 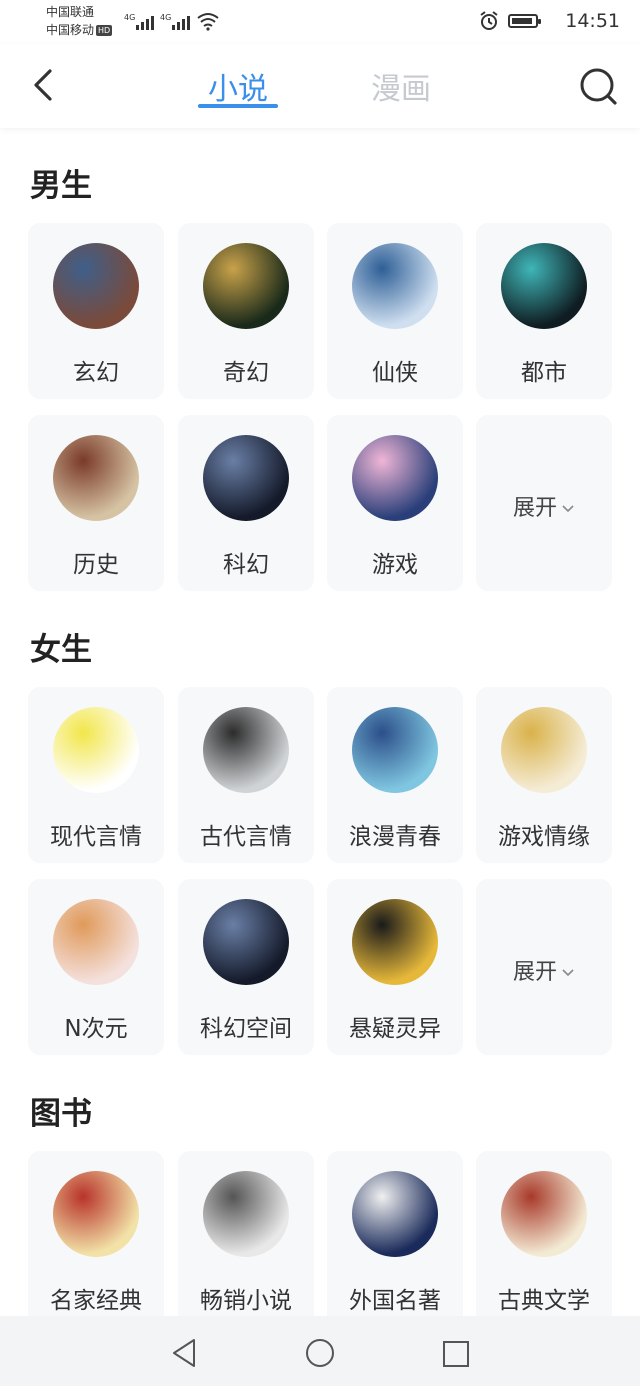 I want to click on section-title: 图书, so click(x=61, y=1114).